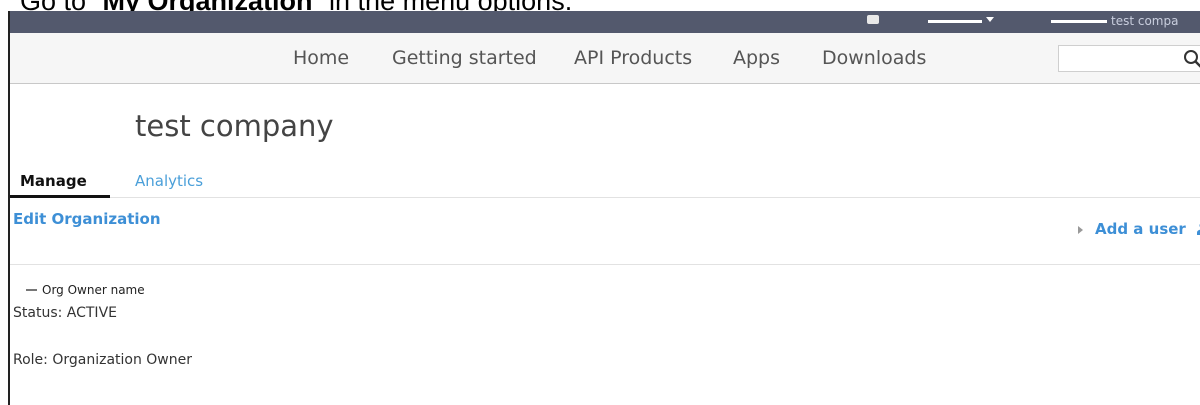 The height and width of the screenshot is (405, 1200). What do you see at coordinates (234, 126) in the screenshot?
I see `page-title: test company` at bounding box center [234, 126].